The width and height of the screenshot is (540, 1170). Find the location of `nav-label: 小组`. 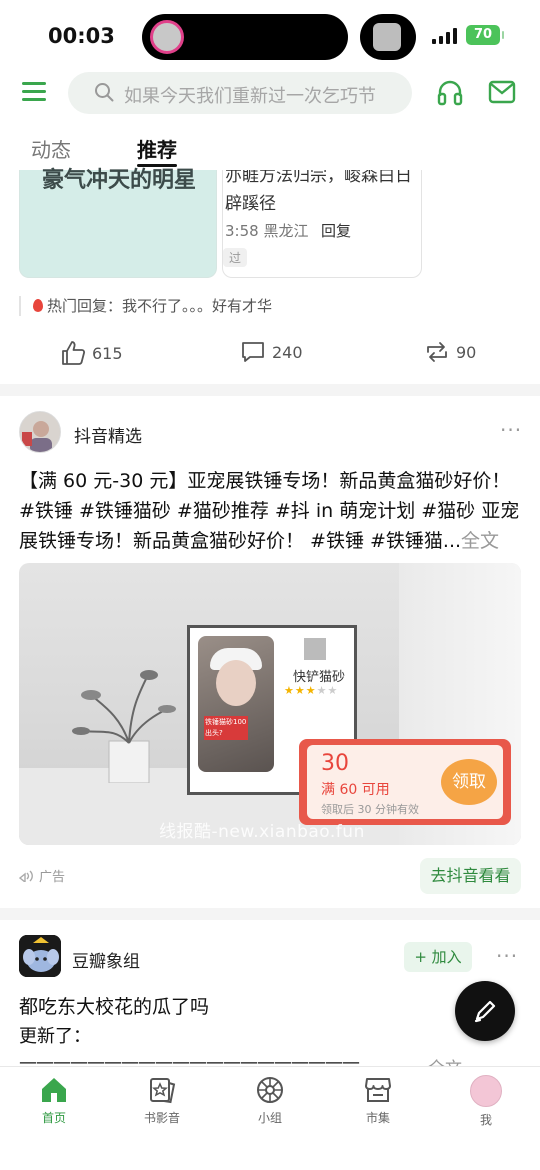

nav-label: 小组 is located at coordinates (269, 1118).